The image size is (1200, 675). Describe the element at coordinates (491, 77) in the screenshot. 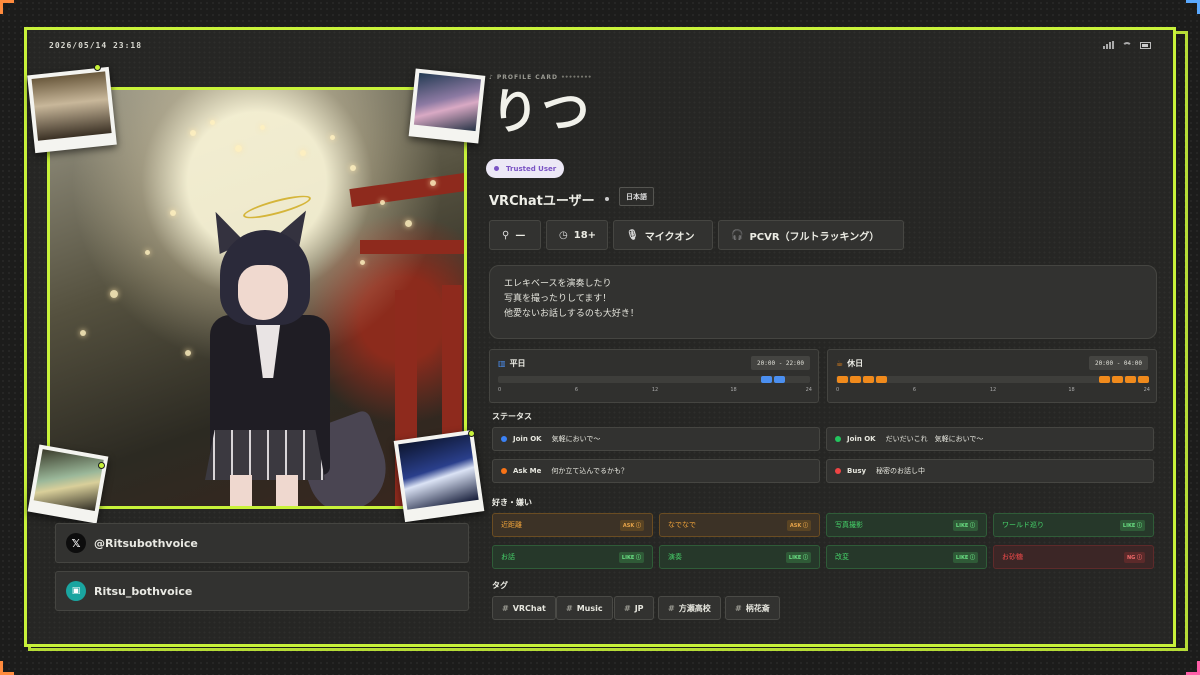

I see `music-note-icon: ♪` at that location.